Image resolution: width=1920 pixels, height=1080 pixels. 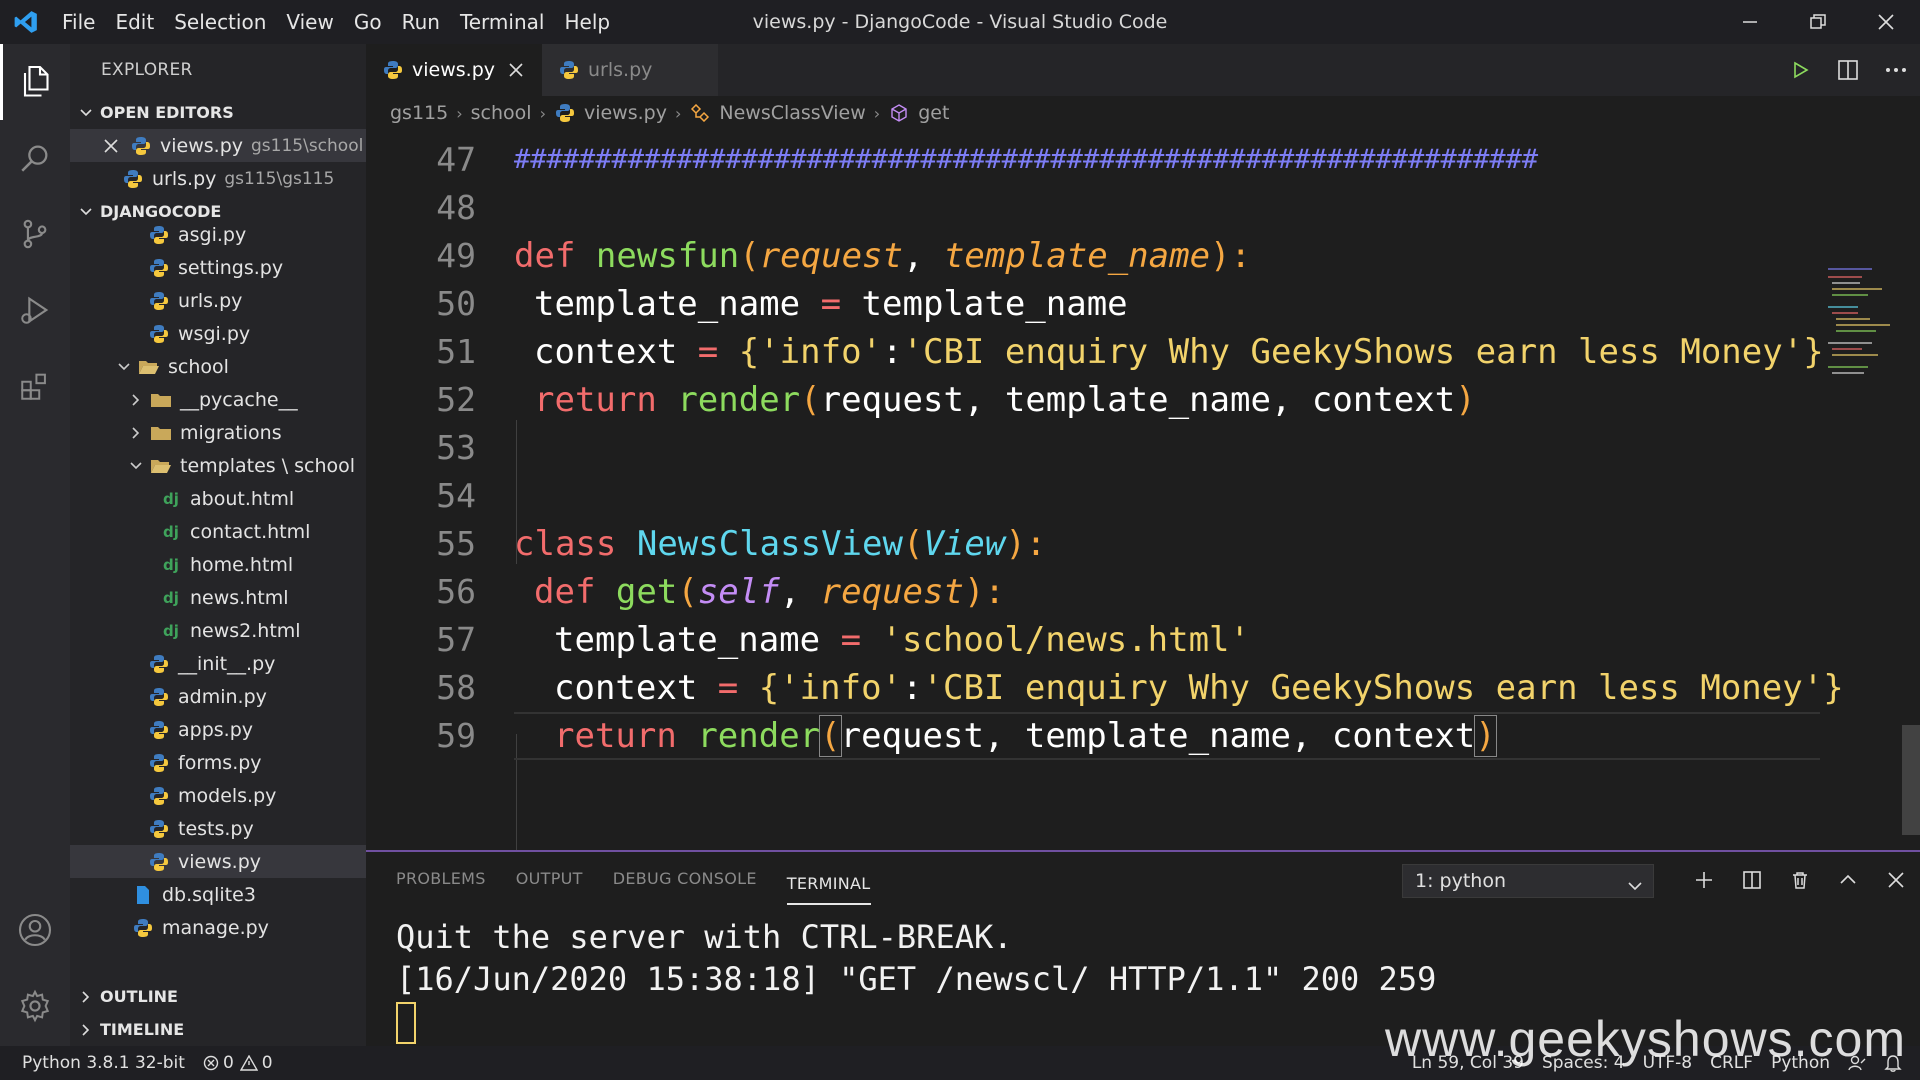 What do you see at coordinates (1528, 881) in the screenshot?
I see `terminal-select: 1: python` at bounding box center [1528, 881].